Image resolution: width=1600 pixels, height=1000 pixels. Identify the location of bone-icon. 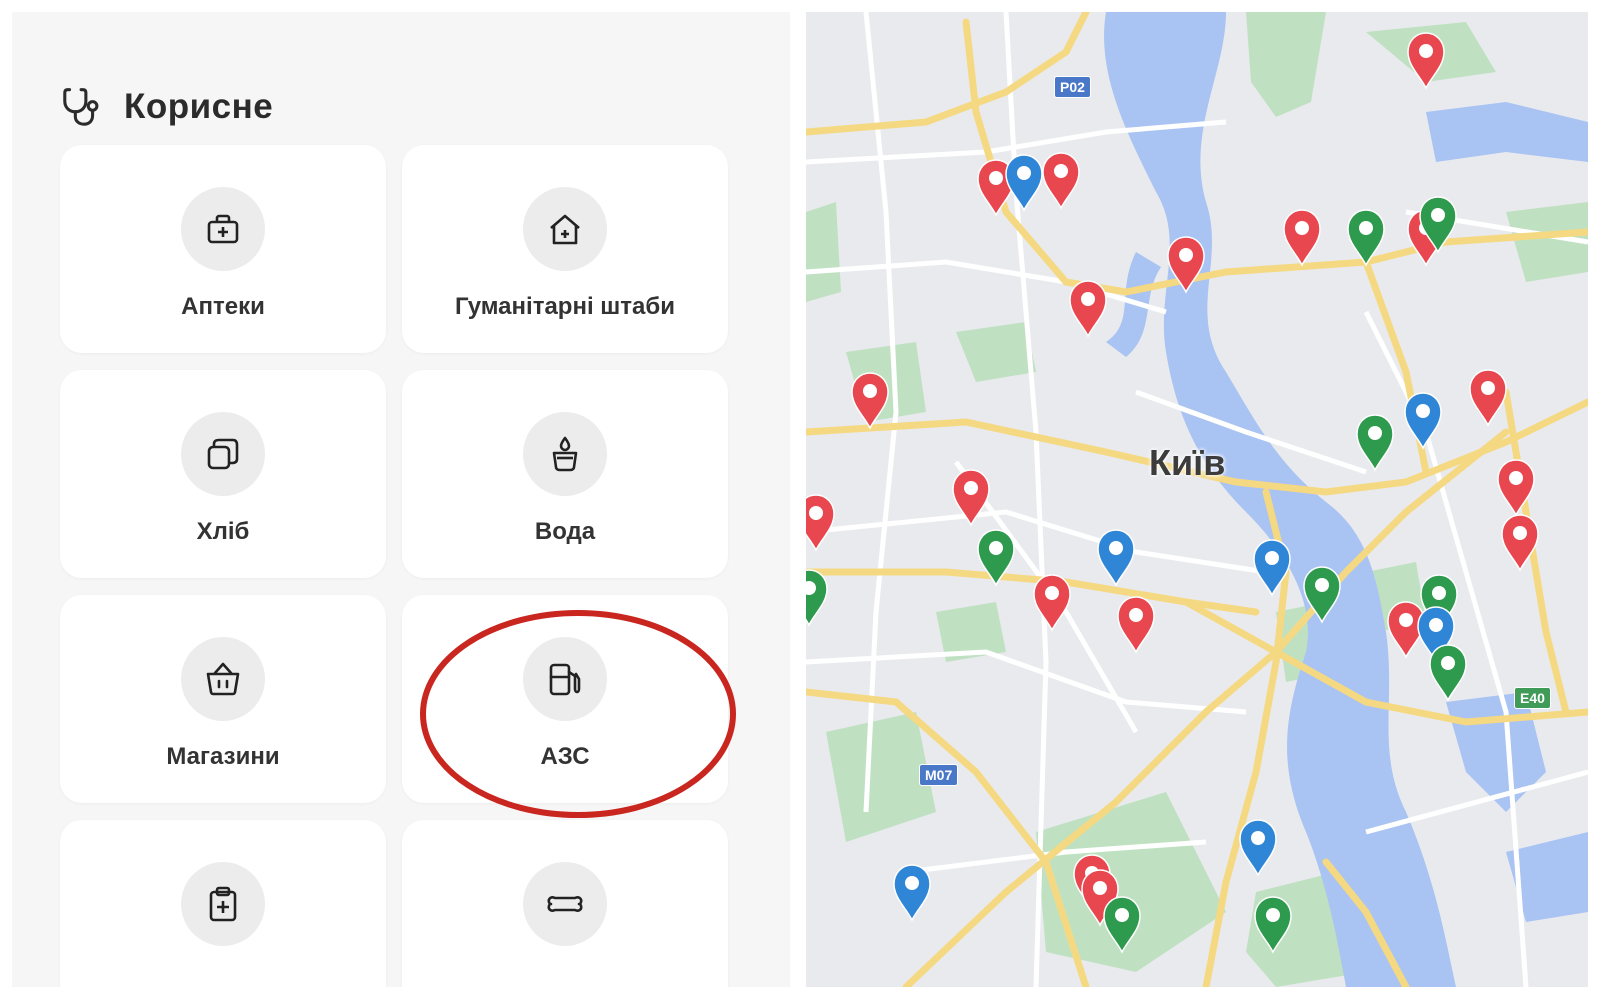
(565, 904).